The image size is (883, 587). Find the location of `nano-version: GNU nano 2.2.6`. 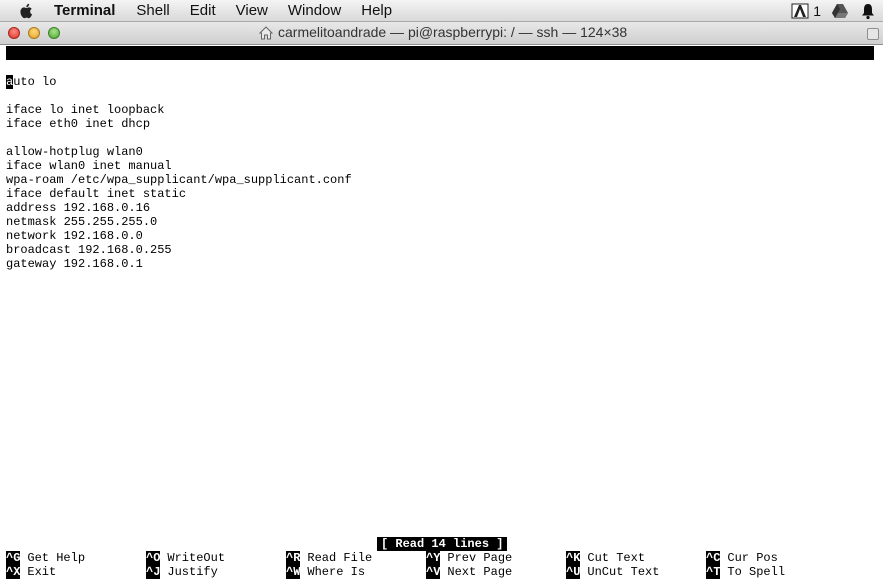

nano-version: GNU nano 2.2.6 is located at coordinates (70, 67).